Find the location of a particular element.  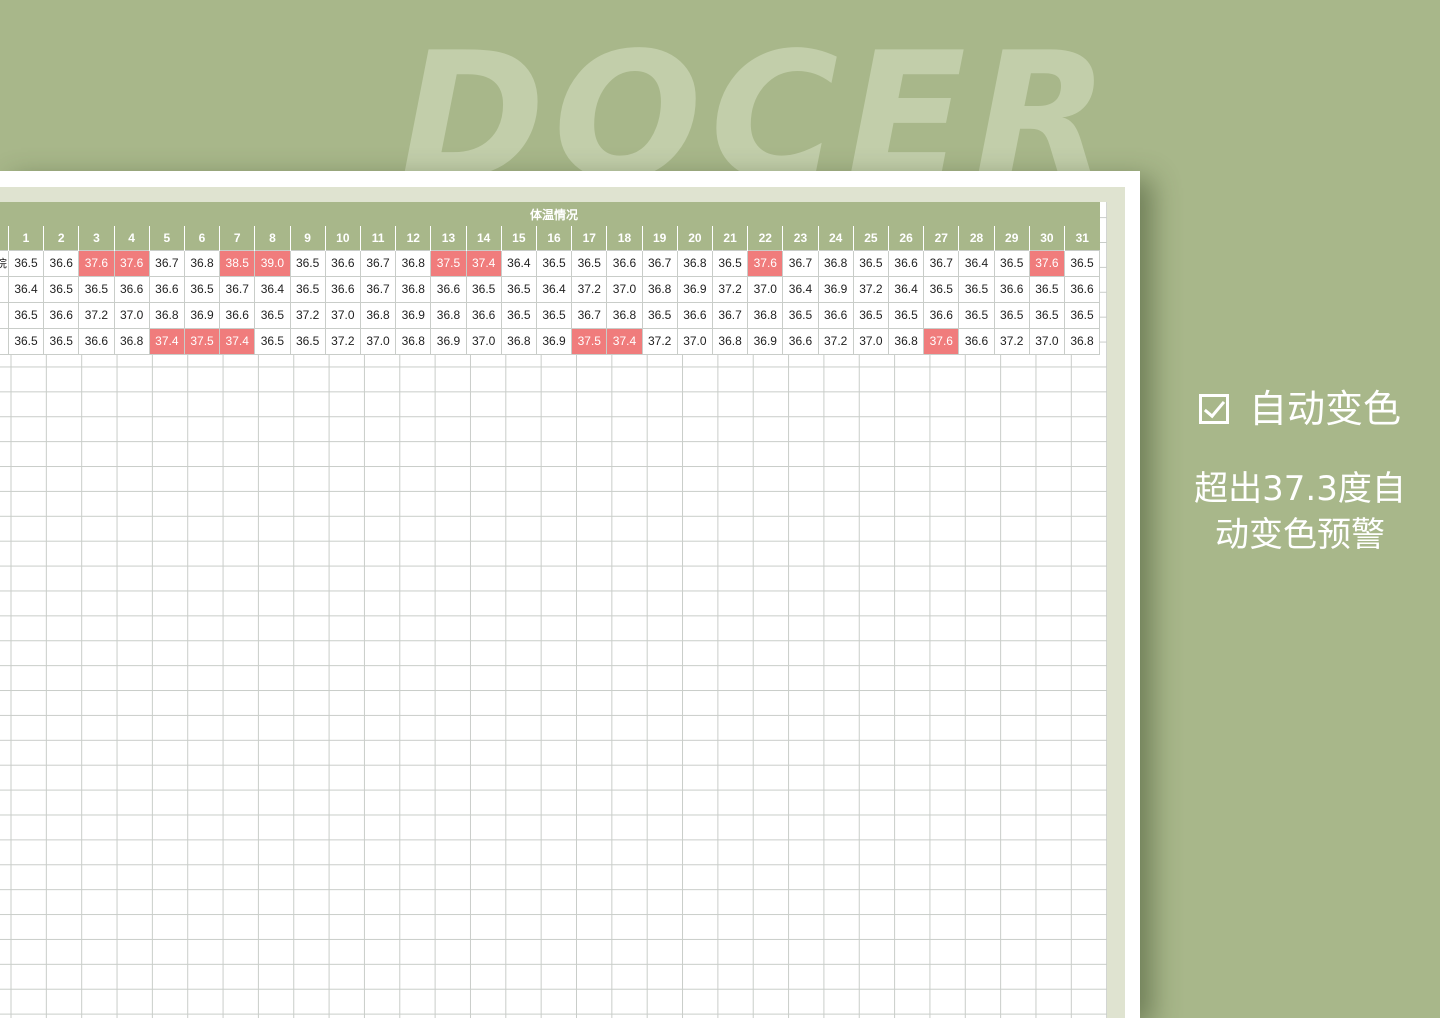

row-label-cell: 院 is located at coordinates (4, 263).